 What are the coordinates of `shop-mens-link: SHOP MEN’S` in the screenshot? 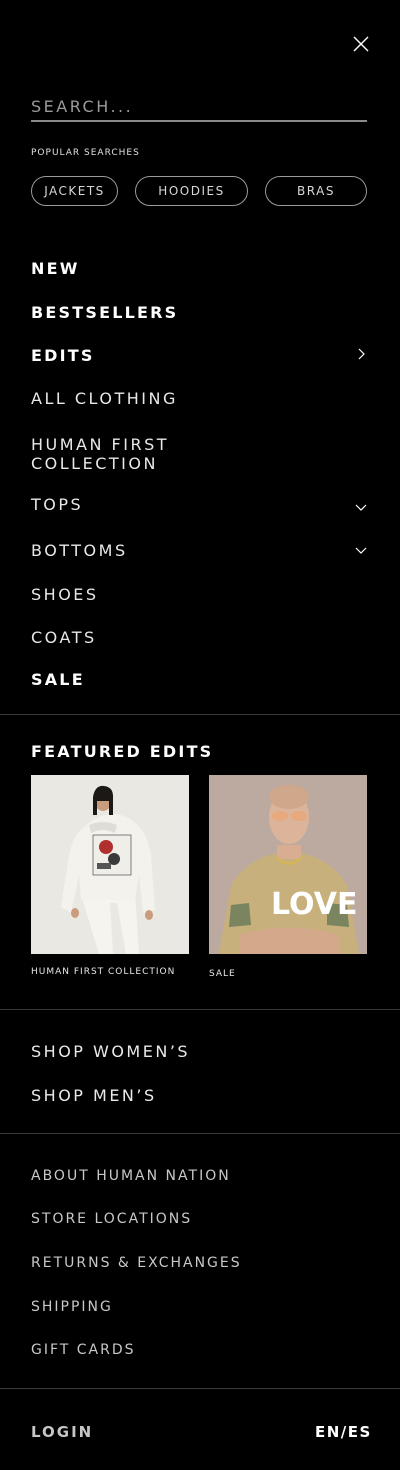 It's located at (94, 1095).